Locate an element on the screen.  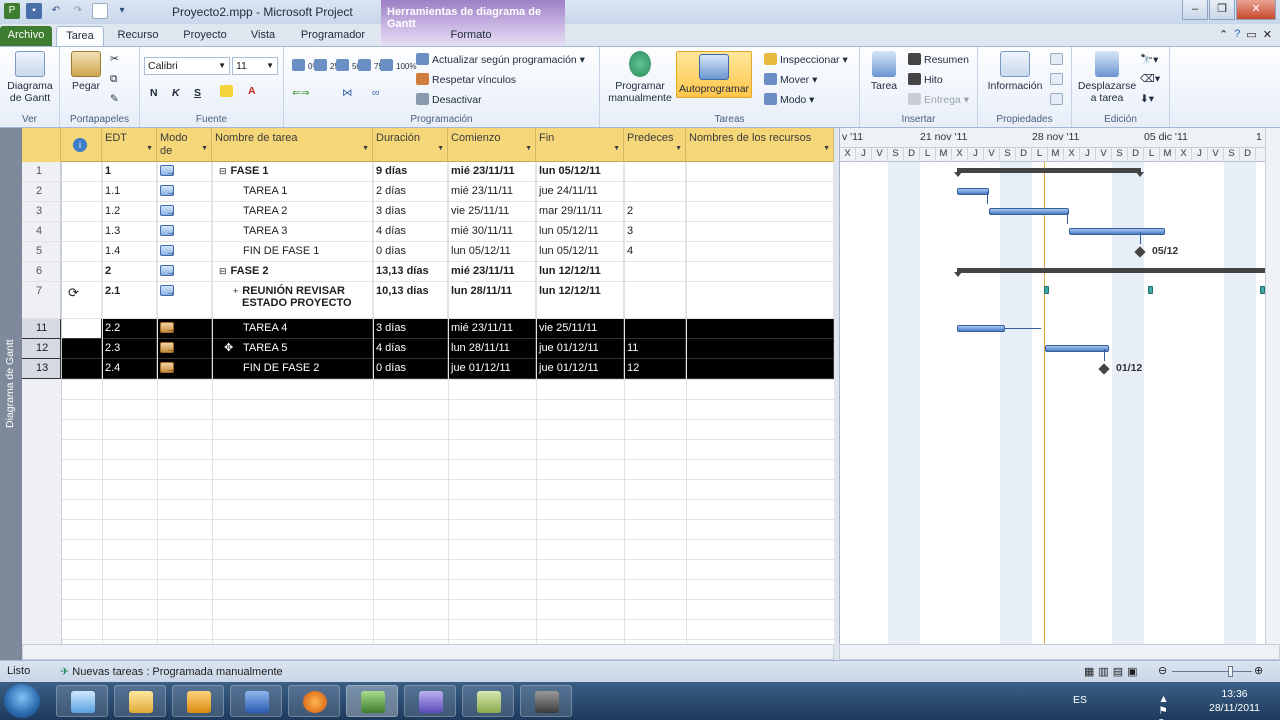
help-icon: ? is located at coordinates (1237, 34).